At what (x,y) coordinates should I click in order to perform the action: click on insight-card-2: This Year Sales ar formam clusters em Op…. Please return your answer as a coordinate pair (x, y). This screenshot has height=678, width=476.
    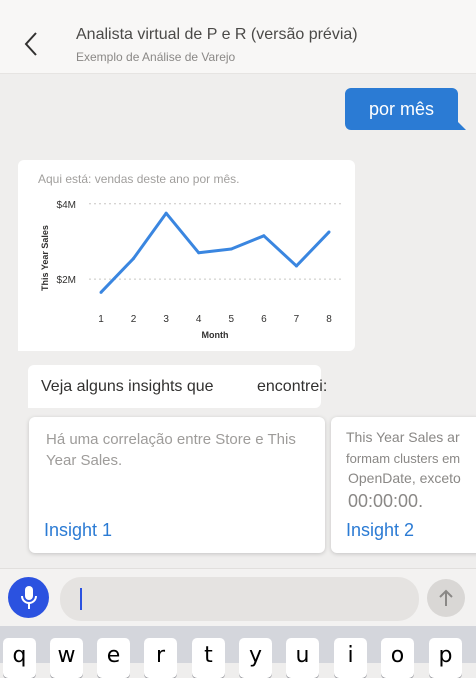
    Looking at the image, I should click on (403, 485).